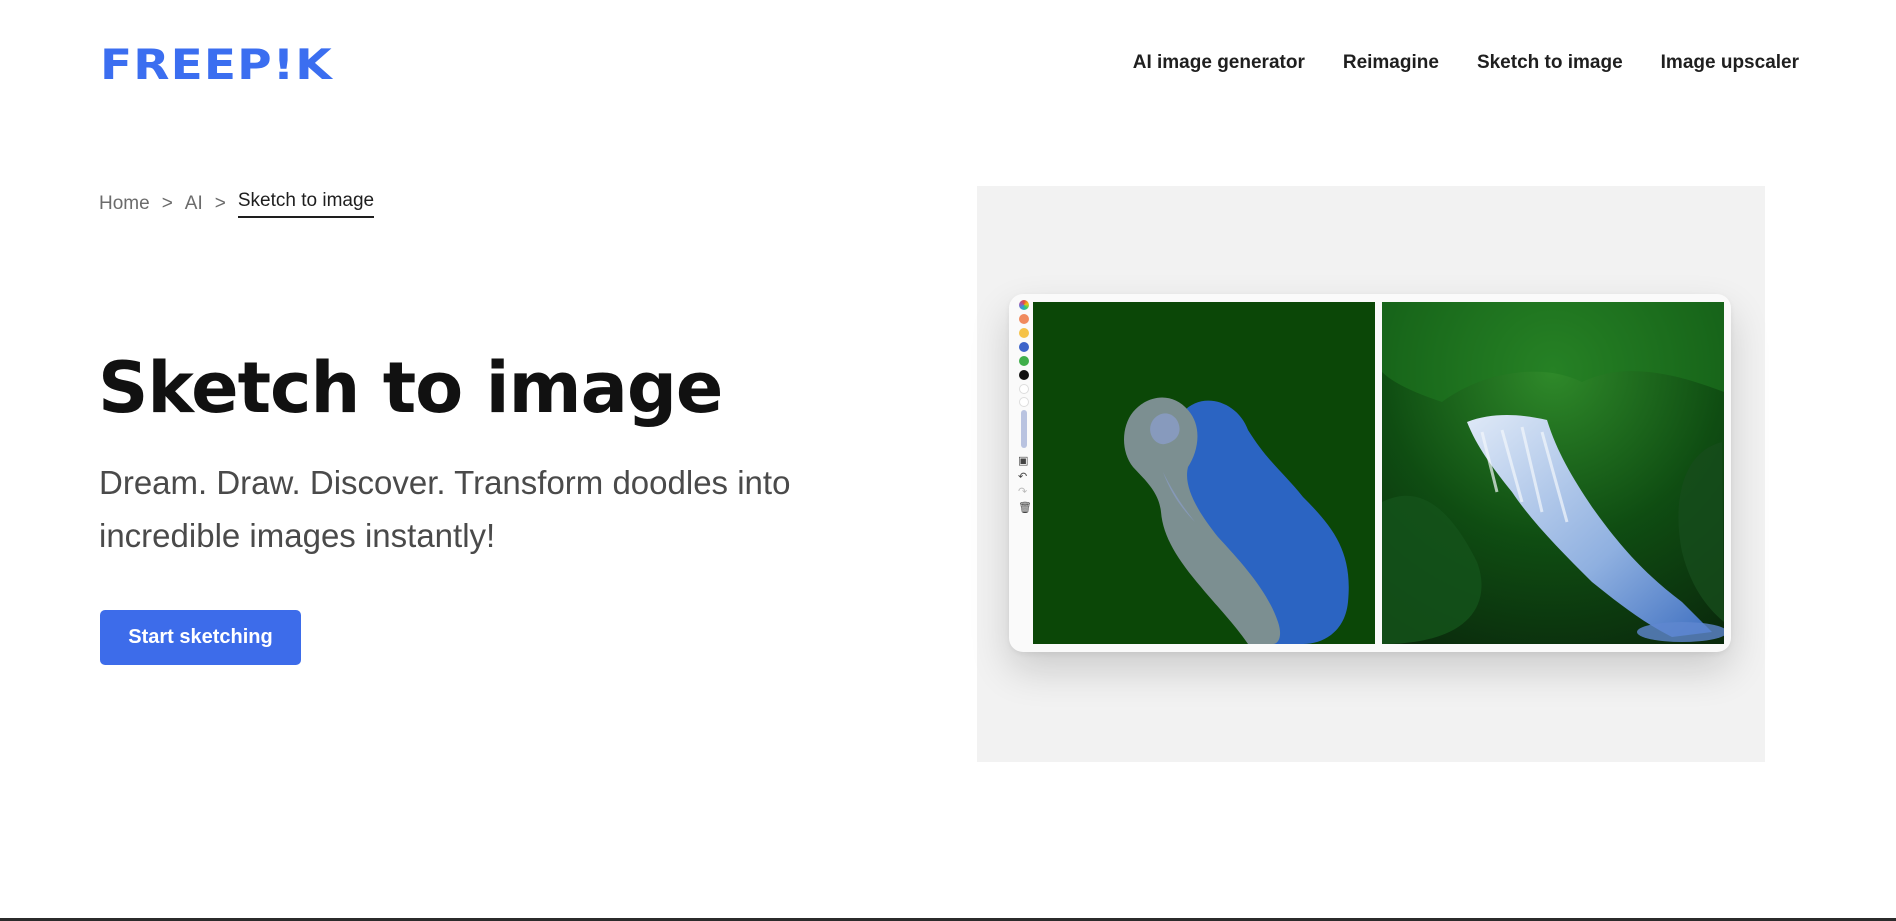  I want to click on nav-image-upscaler: Image upscaler, so click(1730, 63).